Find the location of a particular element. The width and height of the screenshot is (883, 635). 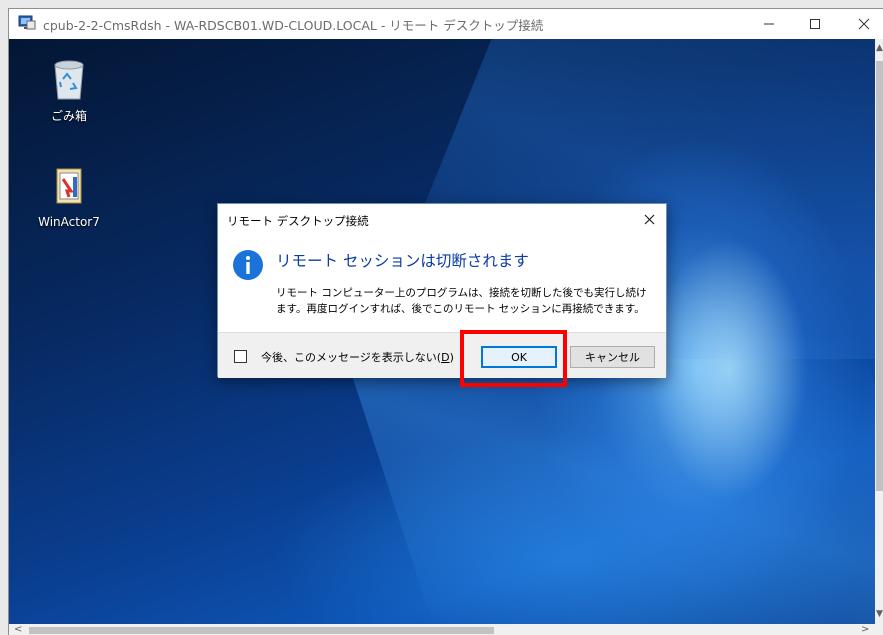

dialog-heading: リモート セッションは切断されます is located at coordinates (402, 261).